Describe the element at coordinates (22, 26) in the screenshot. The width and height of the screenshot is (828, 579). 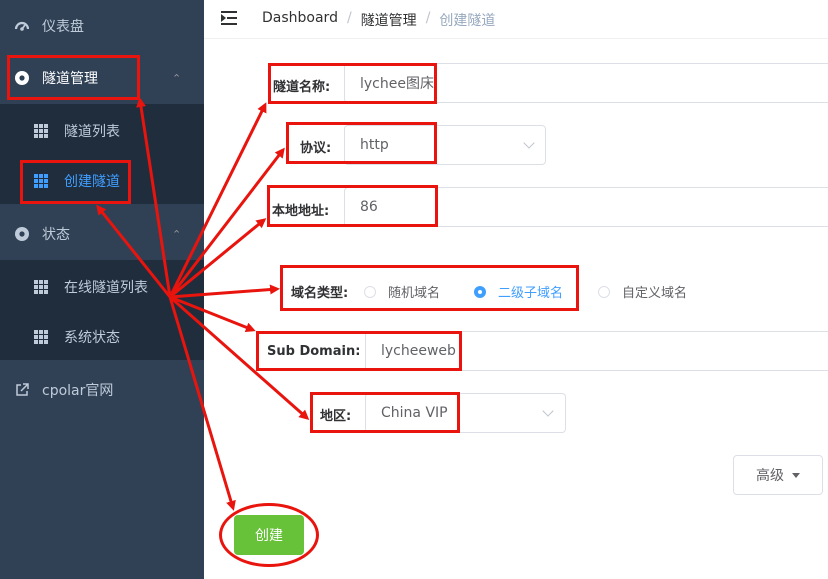
I see `dashboard-icon` at that location.